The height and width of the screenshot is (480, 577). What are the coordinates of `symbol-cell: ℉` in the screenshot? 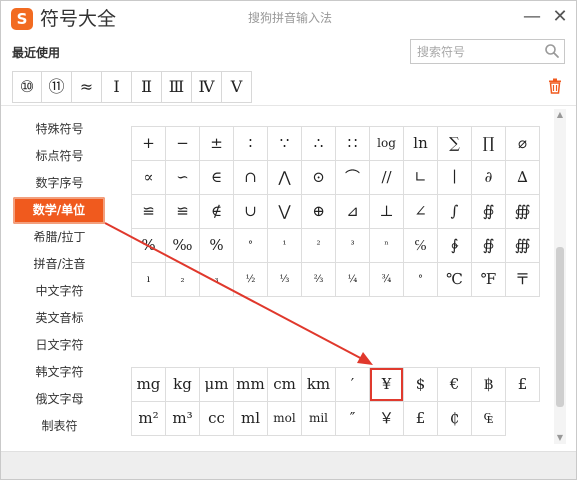 It's located at (489, 280).